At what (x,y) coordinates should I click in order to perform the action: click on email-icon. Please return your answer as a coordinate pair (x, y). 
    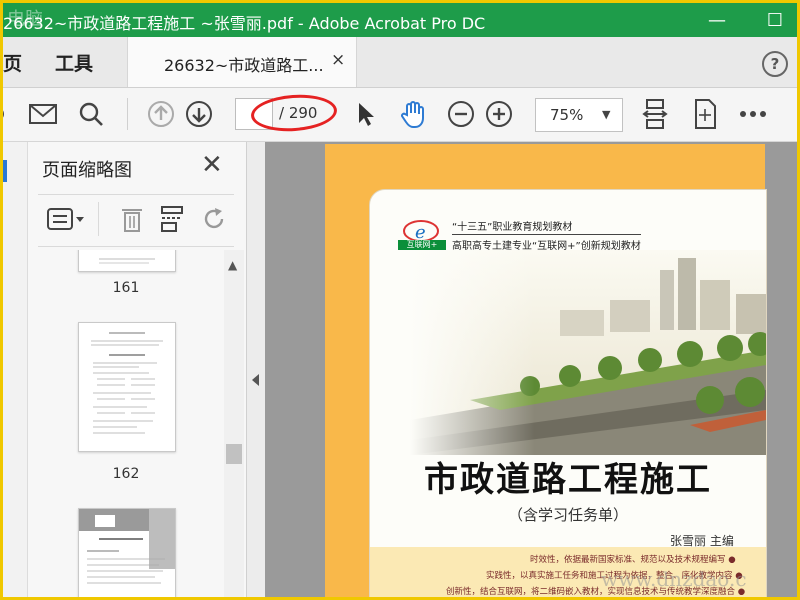
    Looking at the image, I should click on (43, 114).